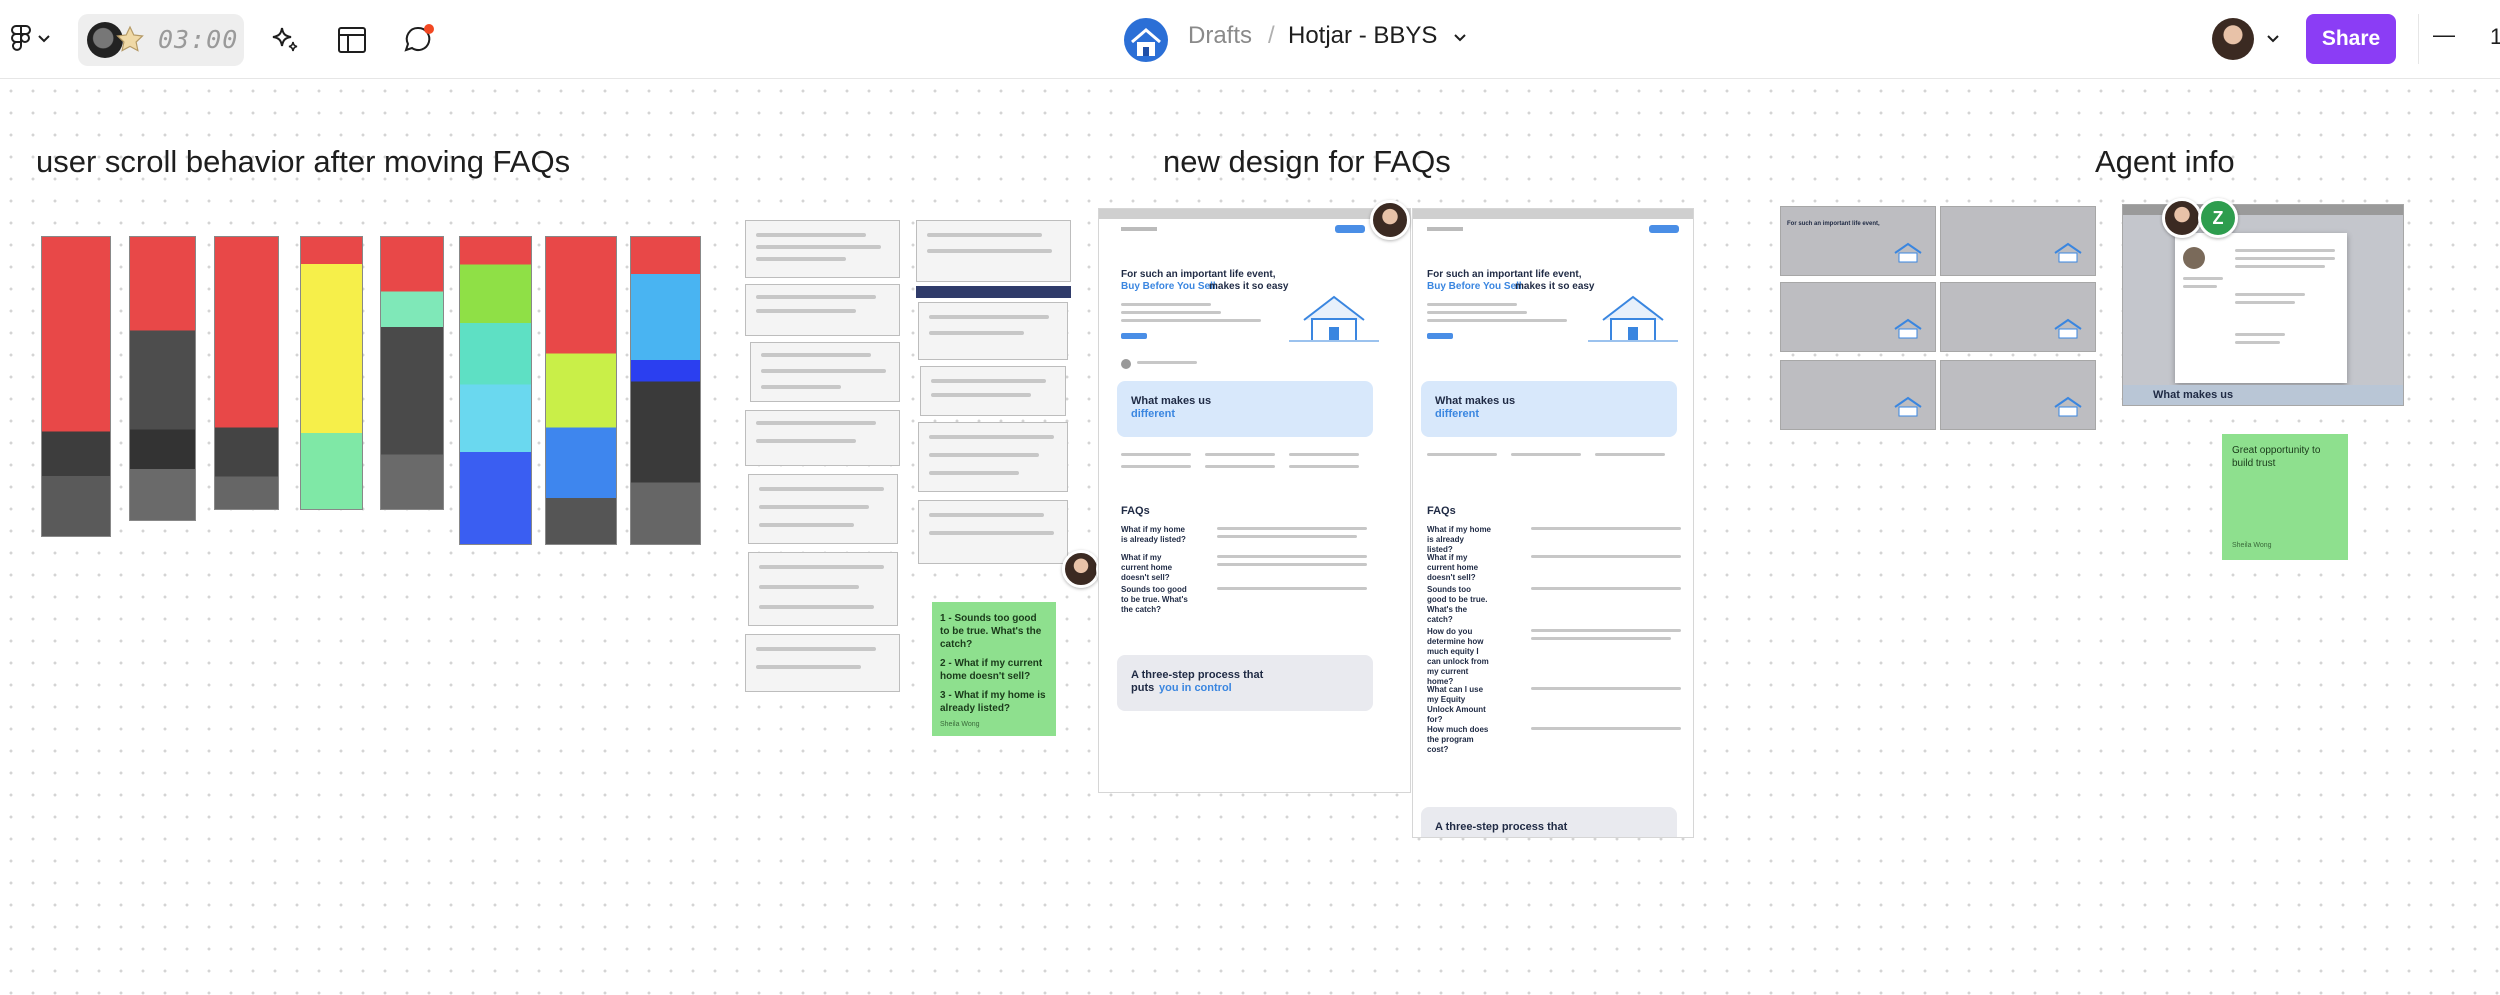 Image resolution: width=2500 pixels, height=995 pixels. I want to click on layout-button, so click(352, 40).